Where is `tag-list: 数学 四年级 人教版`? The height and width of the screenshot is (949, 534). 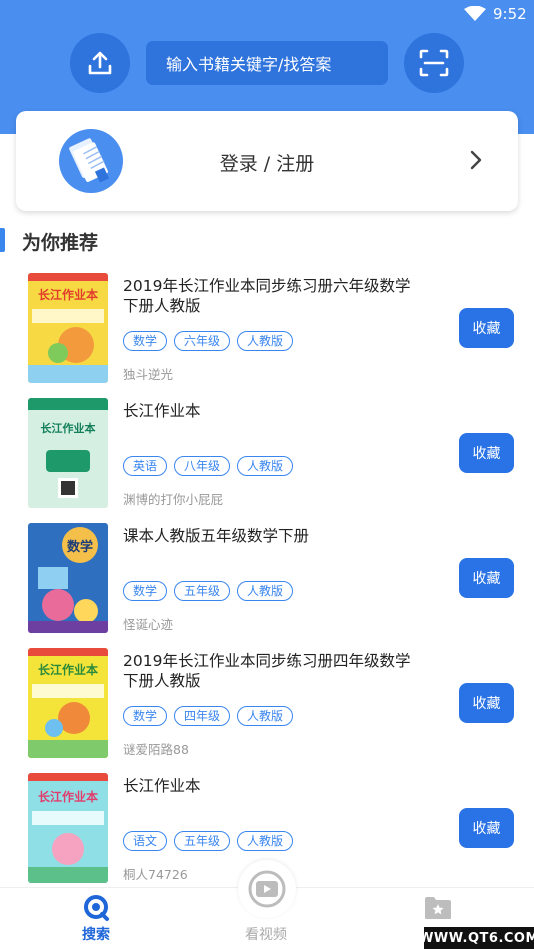
tag-list: 数学 四年级 人教版 is located at coordinates (208, 716).